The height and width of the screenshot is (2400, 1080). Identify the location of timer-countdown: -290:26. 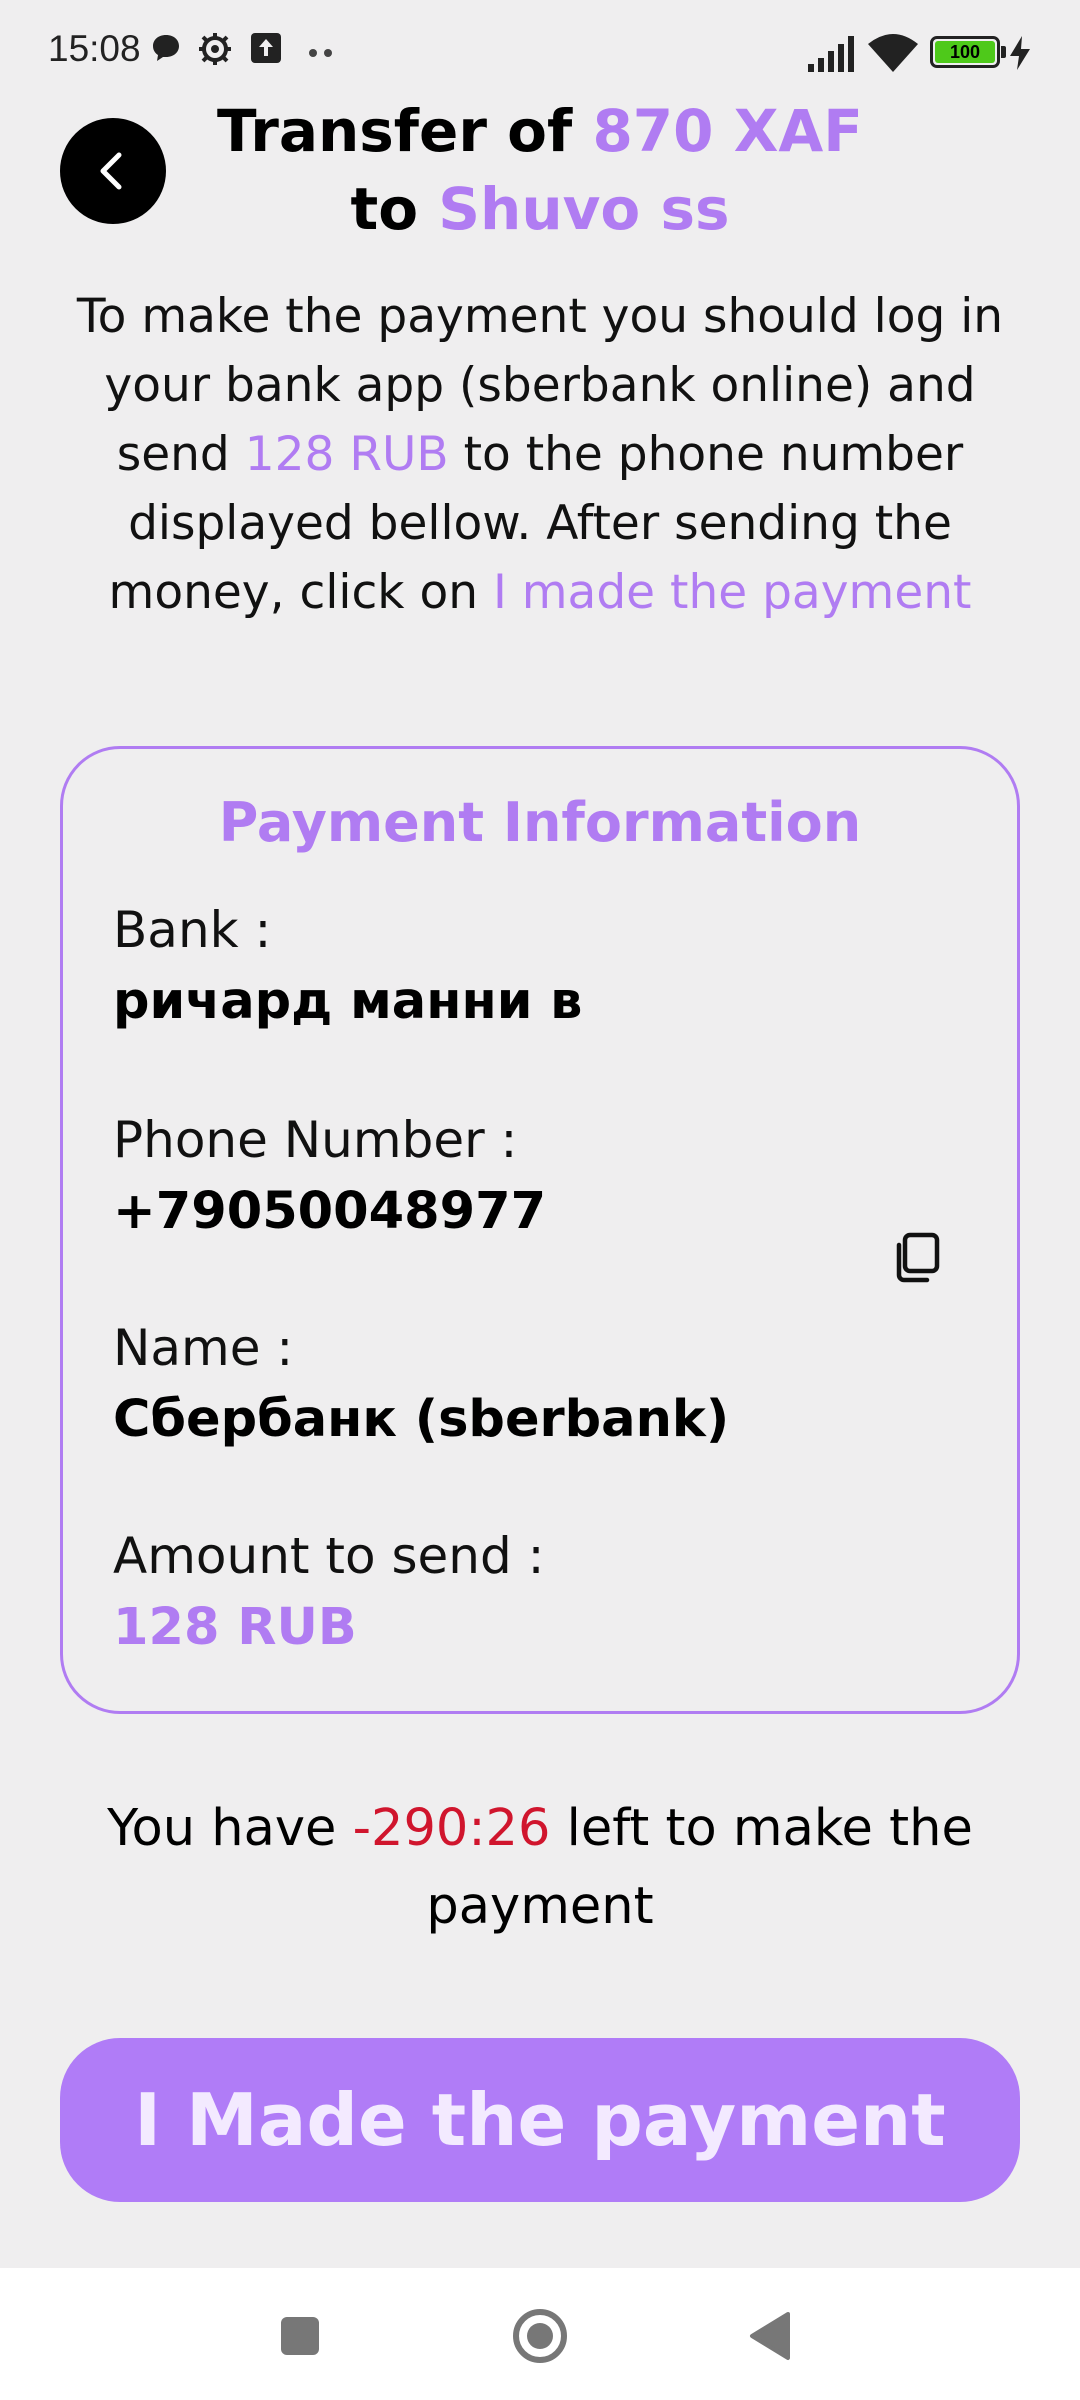
(451, 1828).